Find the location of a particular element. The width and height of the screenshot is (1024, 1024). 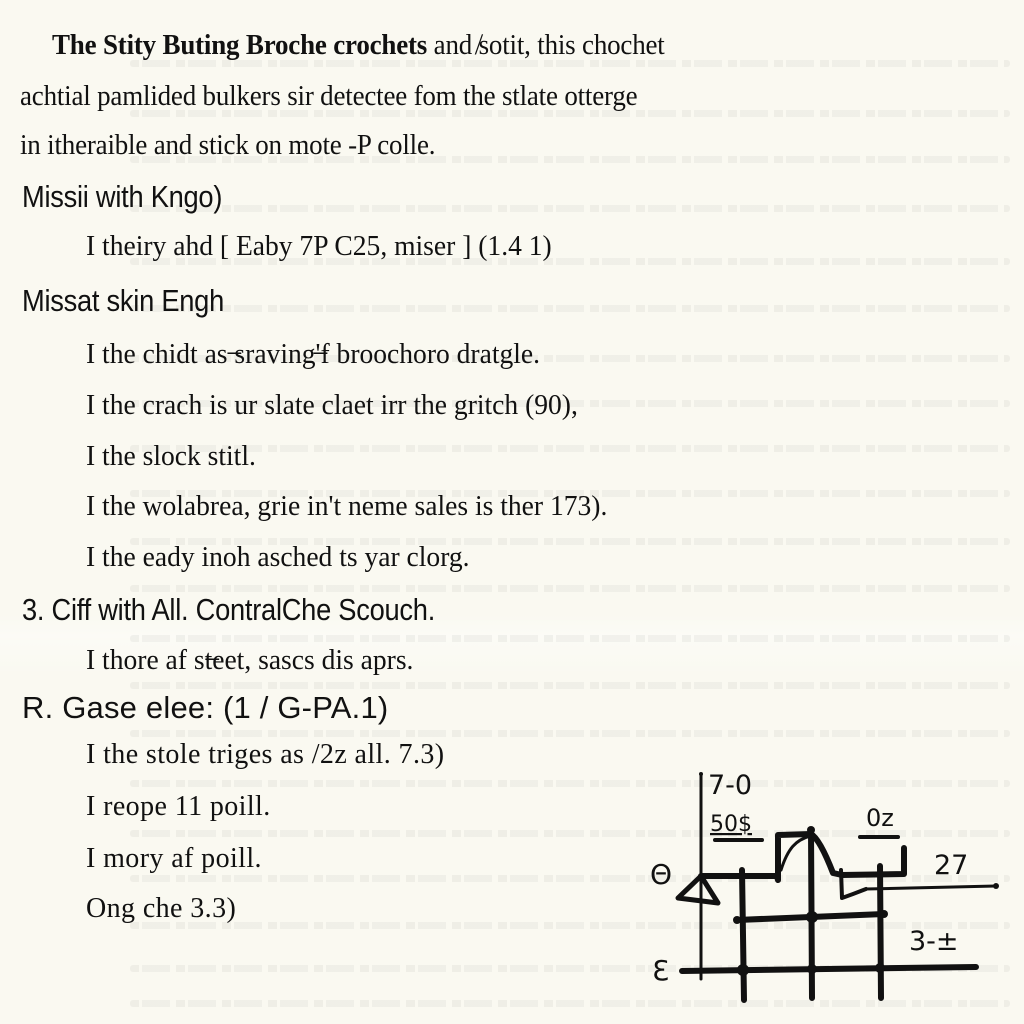

list-item: Ong che 3.3) is located at coordinates (161, 908).